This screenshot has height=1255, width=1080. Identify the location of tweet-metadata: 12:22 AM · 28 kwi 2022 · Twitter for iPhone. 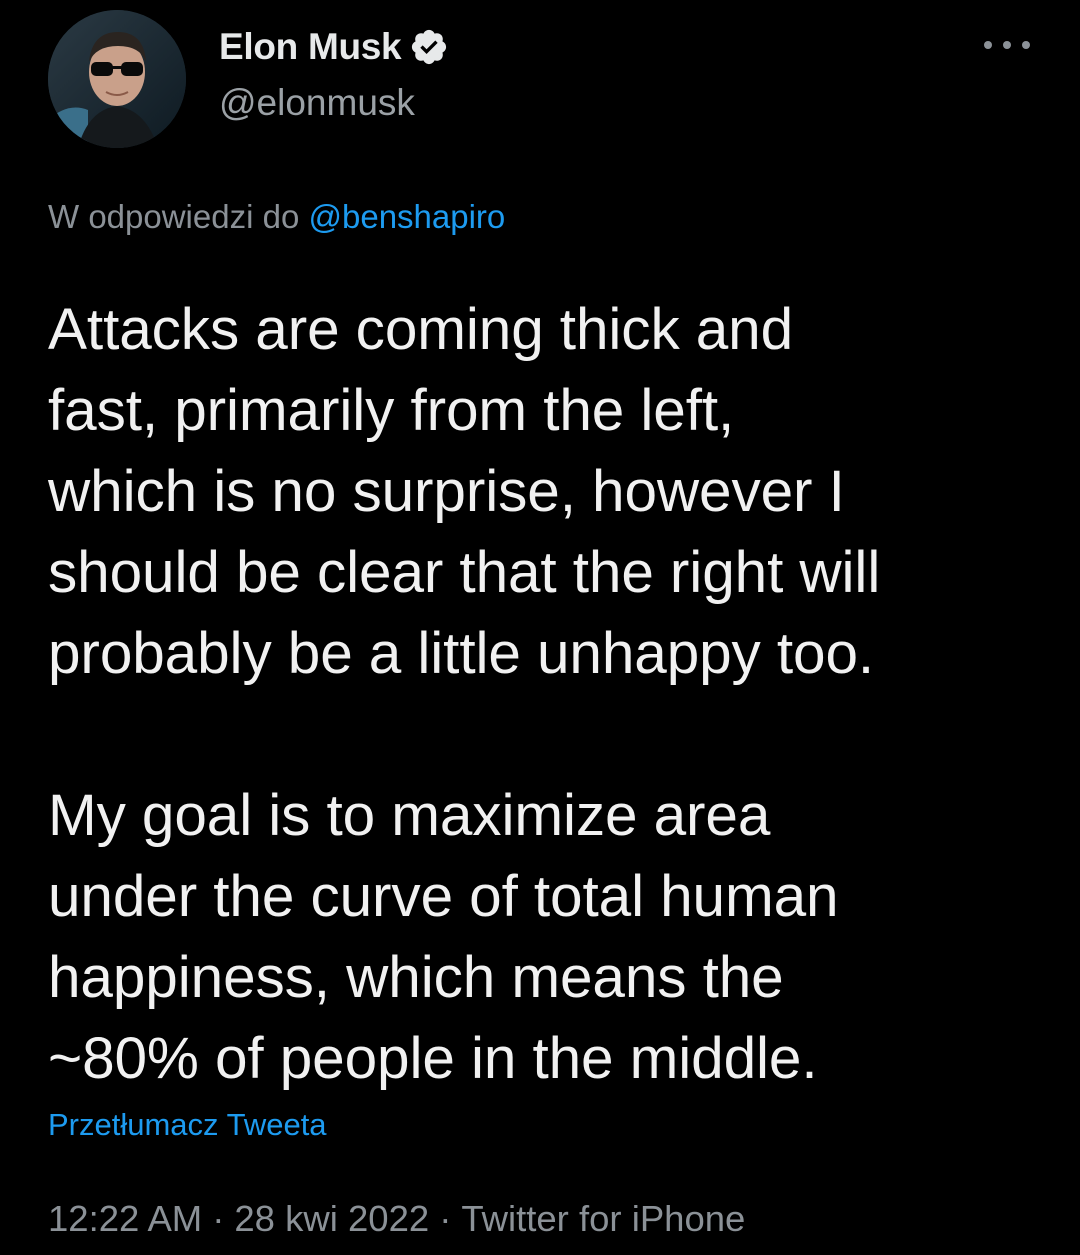
(396, 1219).